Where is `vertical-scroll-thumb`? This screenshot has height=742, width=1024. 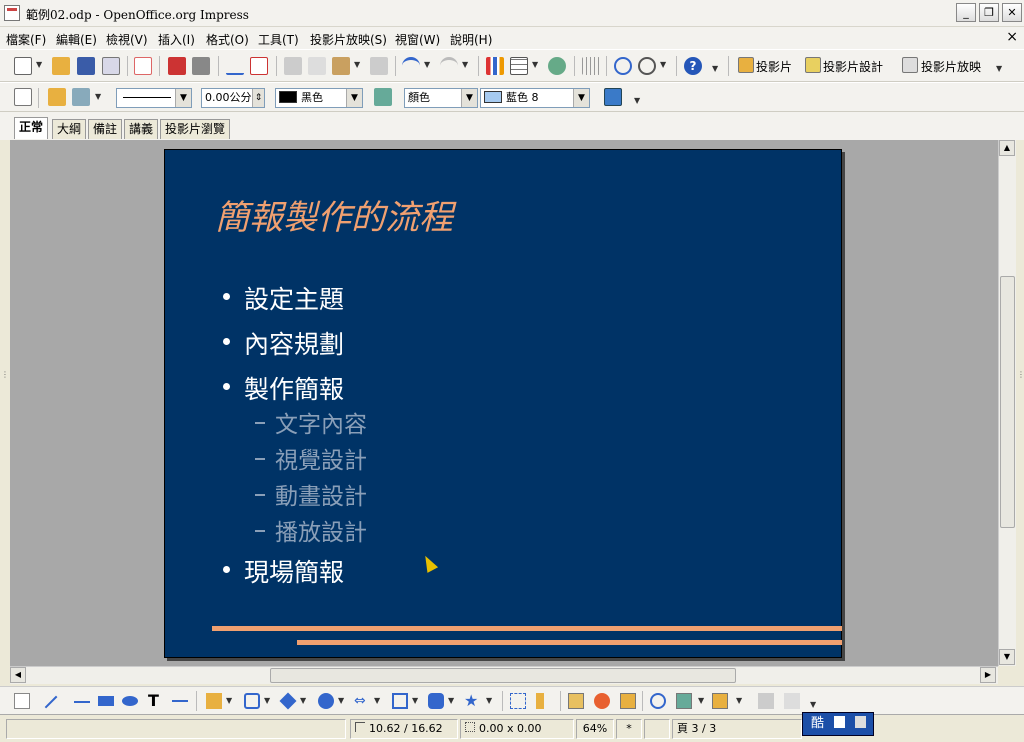
vertical-scroll-thumb is located at coordinates (1007, 402).